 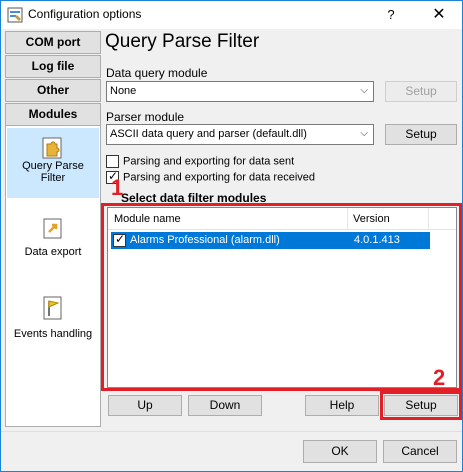 What do you see at coordinates (391, 15) in the screenshot?
I see `help-icon: ?` at bounding box center [391, 15].